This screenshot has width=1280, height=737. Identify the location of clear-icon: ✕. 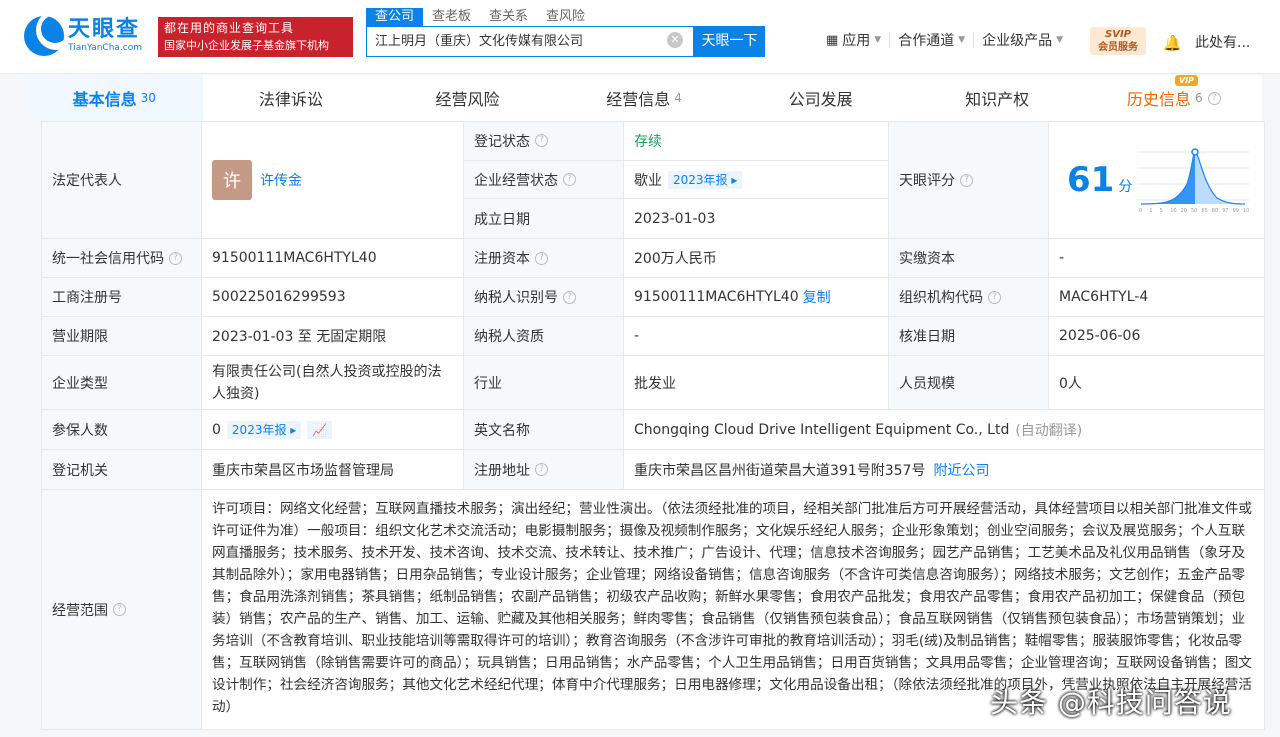
(675, 40).